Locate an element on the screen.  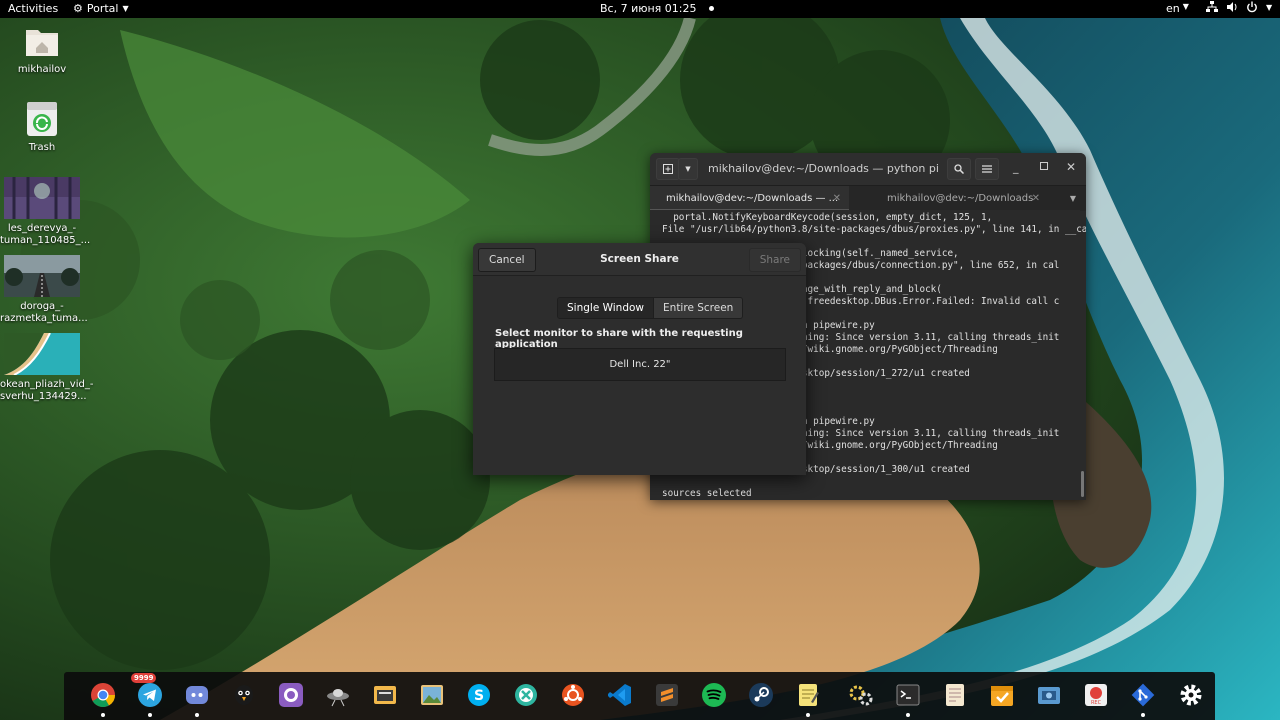
terminal-tab-1: mikhailov@dev:~/Downloads — ... ✕ is located at coordinates (749, 198).